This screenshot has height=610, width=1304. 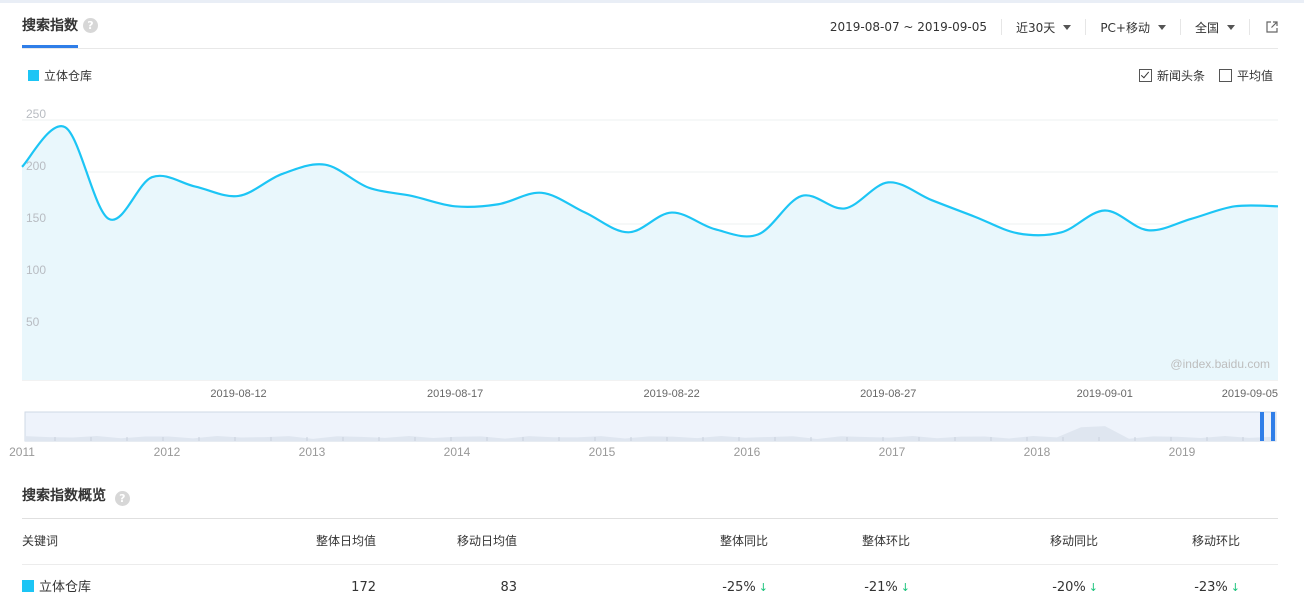 I want to click on mobile-avg-cell: 83, so click(x=508, y=587).